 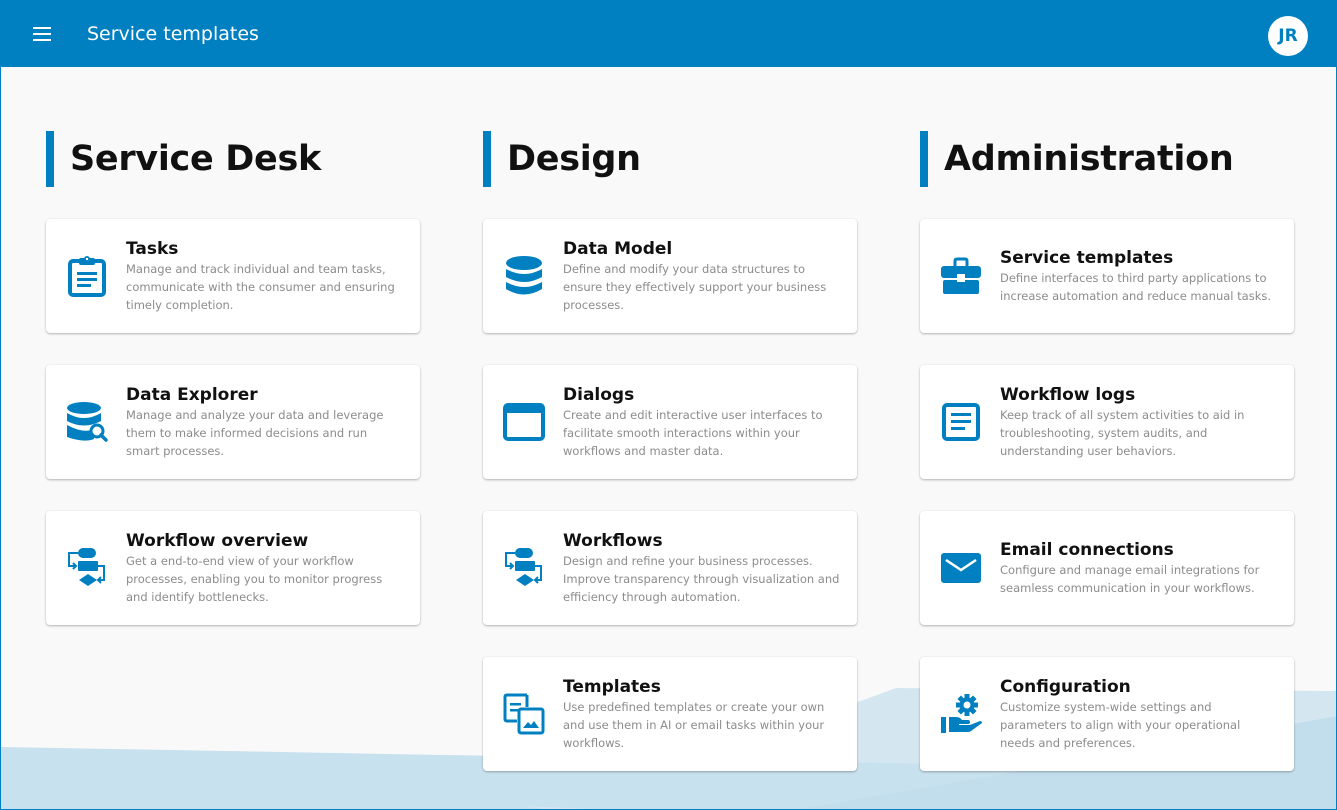 I want to click on card-title: Templates, so click(x=612, y=687).